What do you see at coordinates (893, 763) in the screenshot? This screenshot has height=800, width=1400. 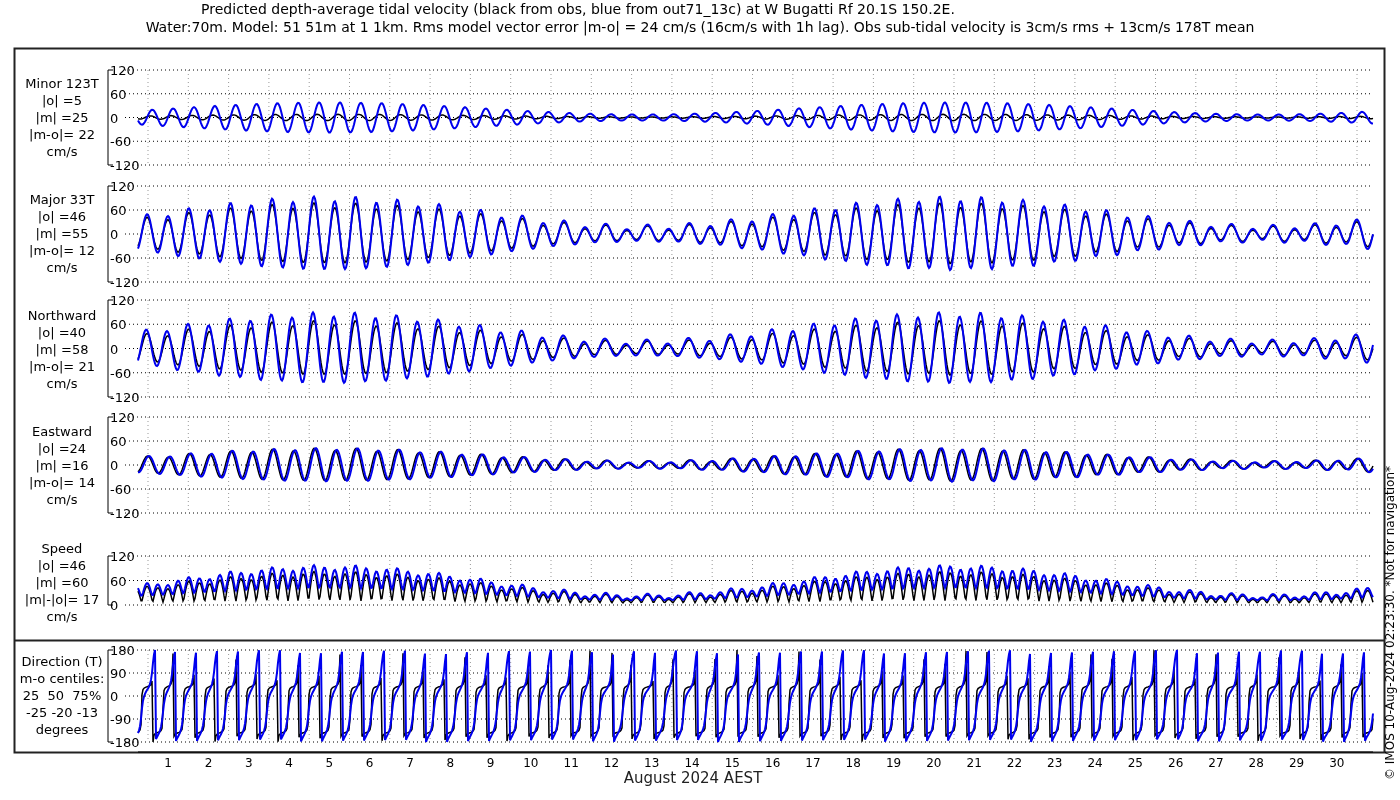 I see `day-label: 19` at bounding box center [893, 763].